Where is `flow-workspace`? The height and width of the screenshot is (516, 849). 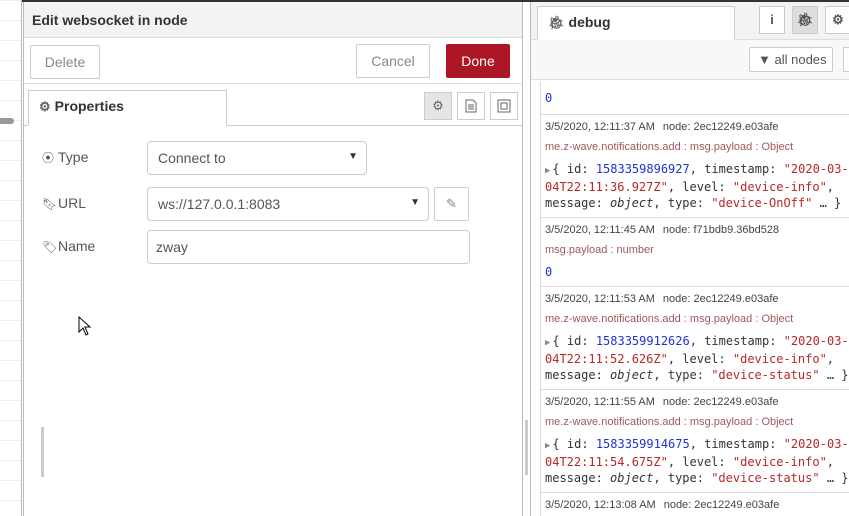 flow-workspace is located at coordinates (11, 258).